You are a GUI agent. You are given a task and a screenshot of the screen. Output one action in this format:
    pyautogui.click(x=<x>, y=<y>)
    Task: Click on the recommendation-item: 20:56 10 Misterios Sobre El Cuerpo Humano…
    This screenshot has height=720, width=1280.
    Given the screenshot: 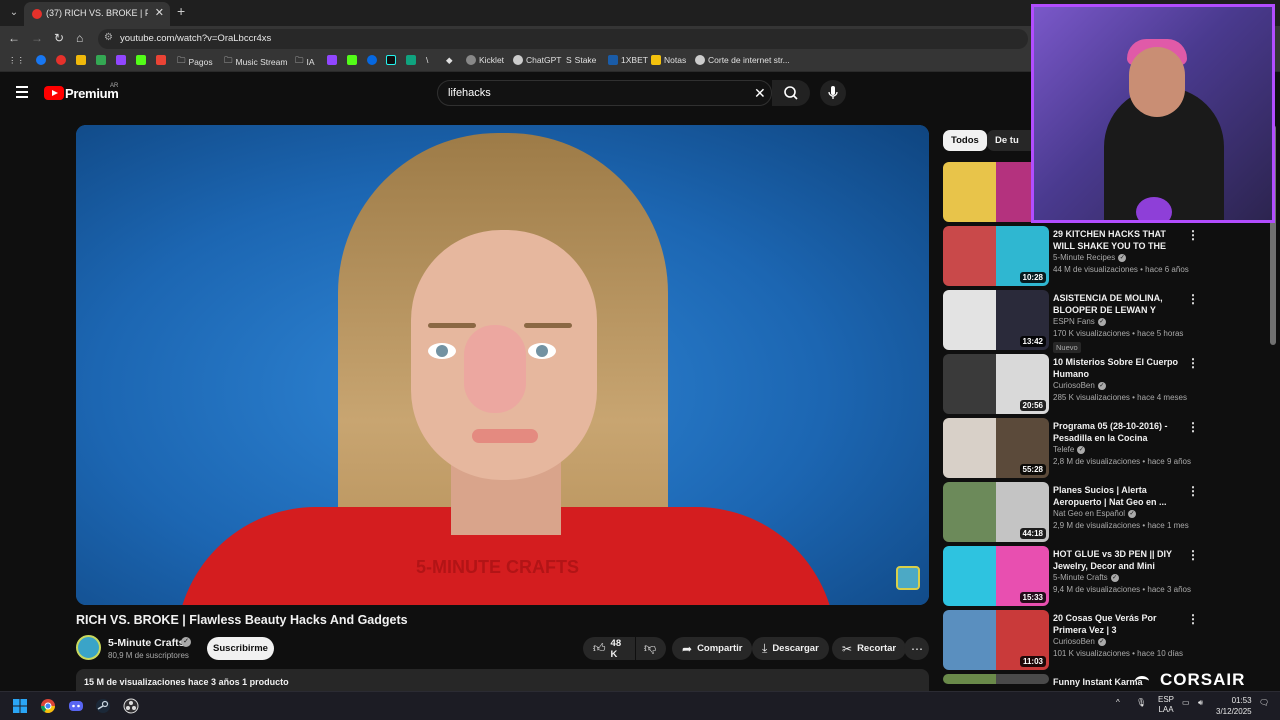 What is the action you would take?
    pyautogui.click(x=1073, y=384)
    